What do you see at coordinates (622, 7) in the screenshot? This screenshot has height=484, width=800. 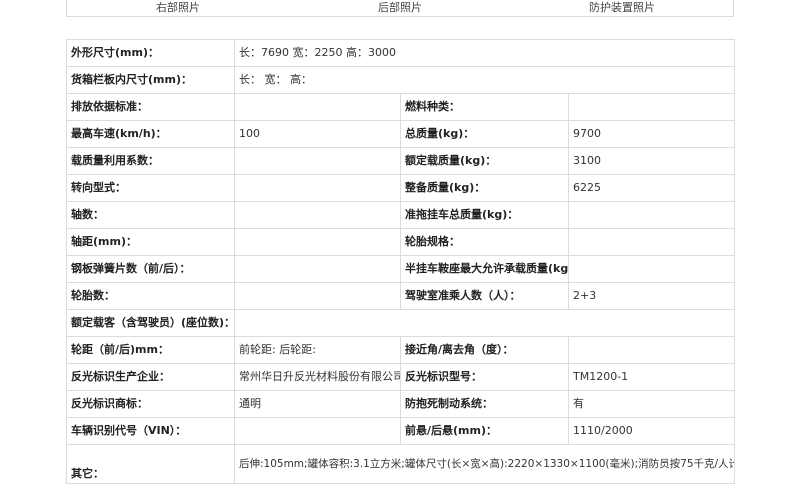 I see `photo-label-guard: 防护装置照片` at bounding box center [622, 7].